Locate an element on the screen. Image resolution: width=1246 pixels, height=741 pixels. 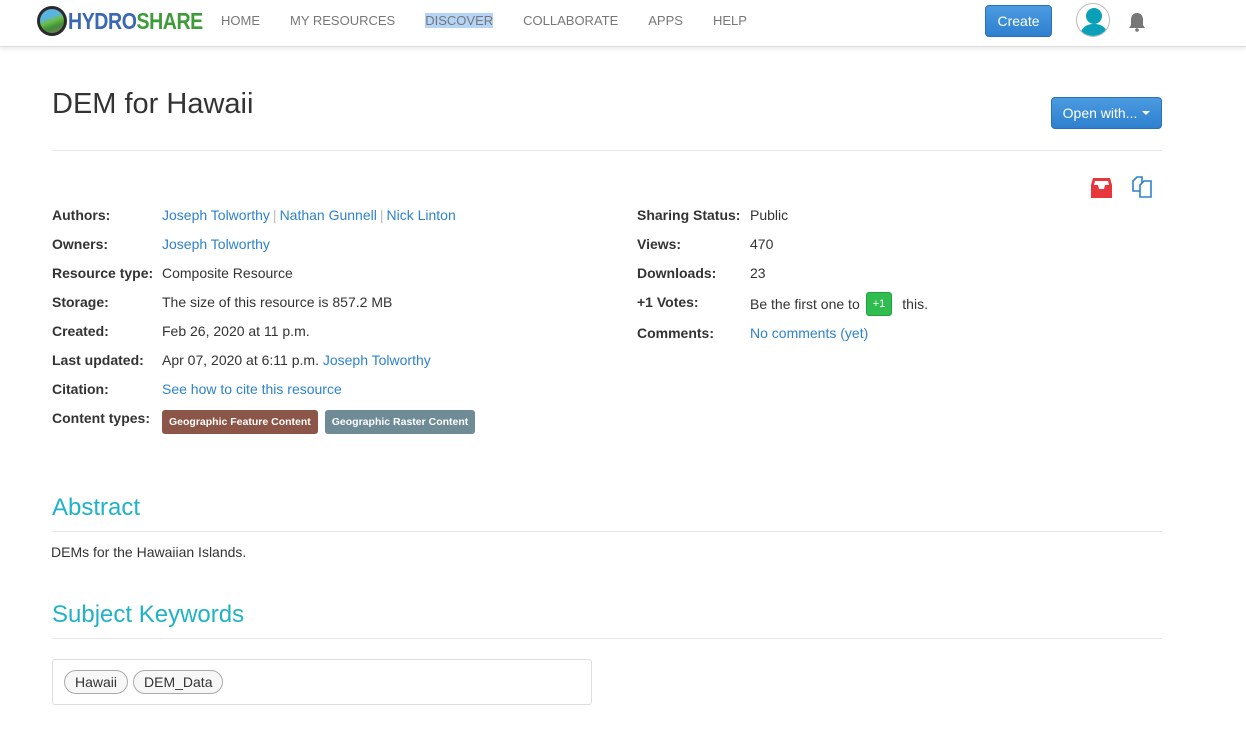
create-button: Create is located at coordinates (1018, 21).